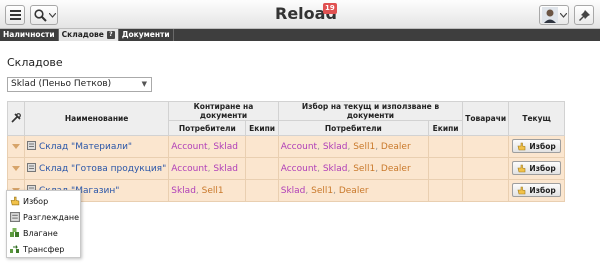 Image resolution: width=600 pixels, height=267 pixels. I want to click on hamburger-icon, so click(15, 15).